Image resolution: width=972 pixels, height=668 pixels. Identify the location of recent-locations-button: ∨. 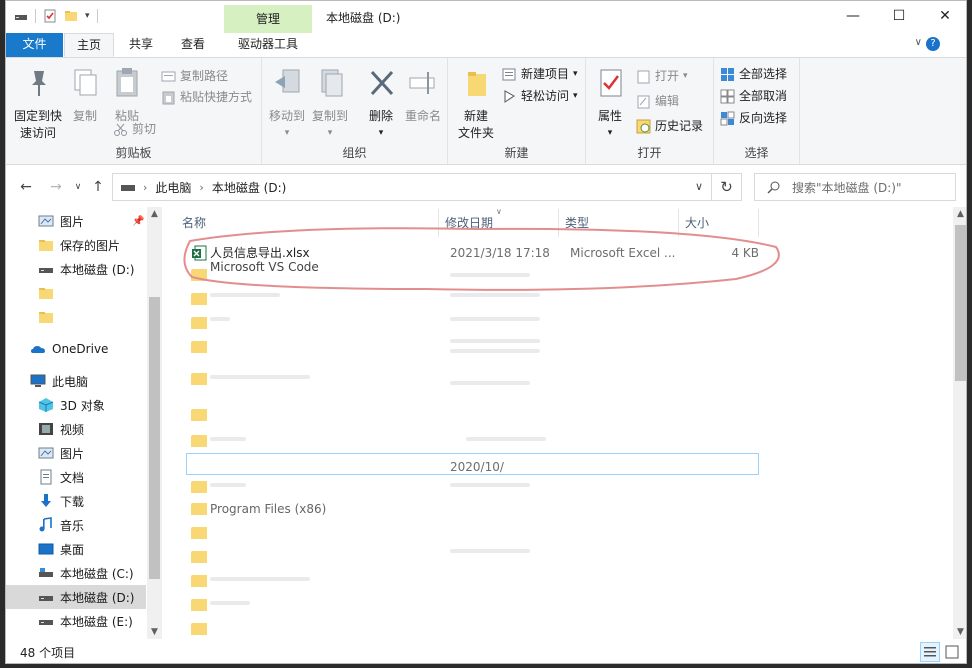
(78, 187).